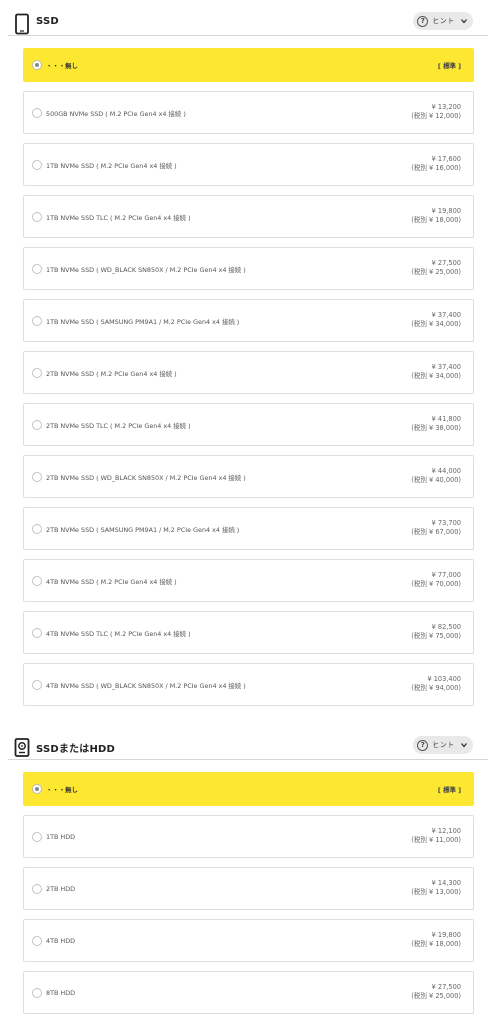  What do you see at coordinates (436, 636) in the screenshot?
I see `price-excl-tax: (税別 ¥ 75,000)` at bounding box center [436, 636].